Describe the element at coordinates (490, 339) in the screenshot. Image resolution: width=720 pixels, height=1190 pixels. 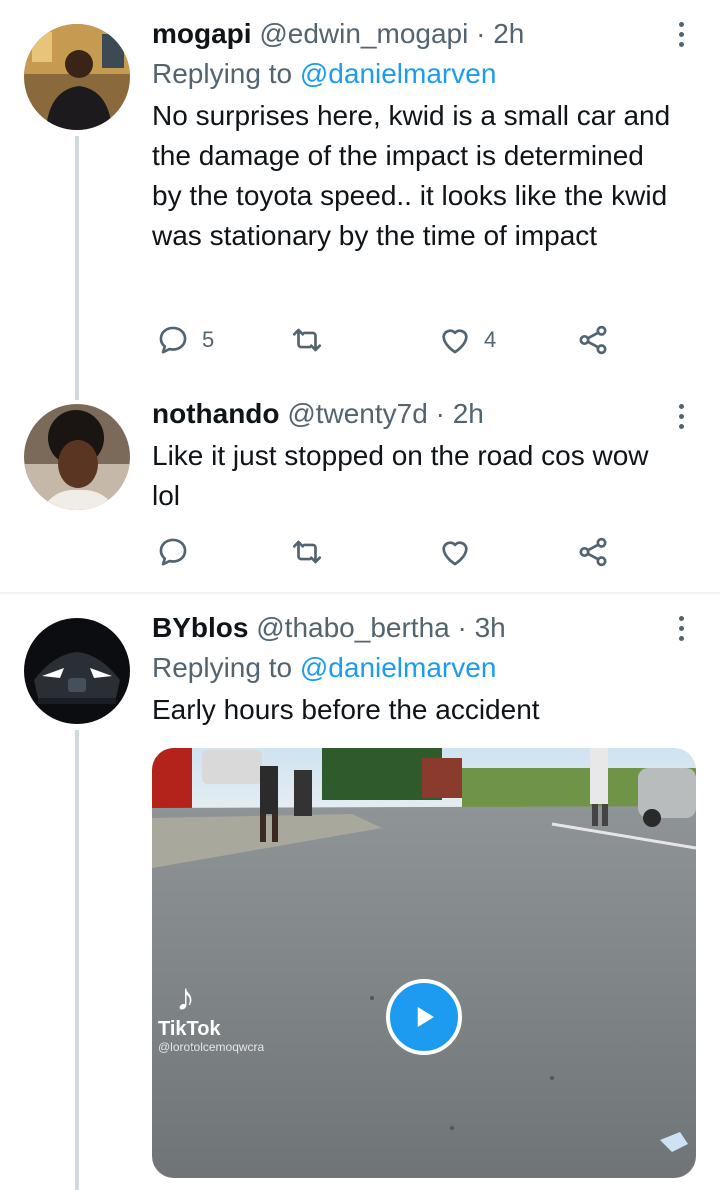
I see `like-count: 4` at that location.